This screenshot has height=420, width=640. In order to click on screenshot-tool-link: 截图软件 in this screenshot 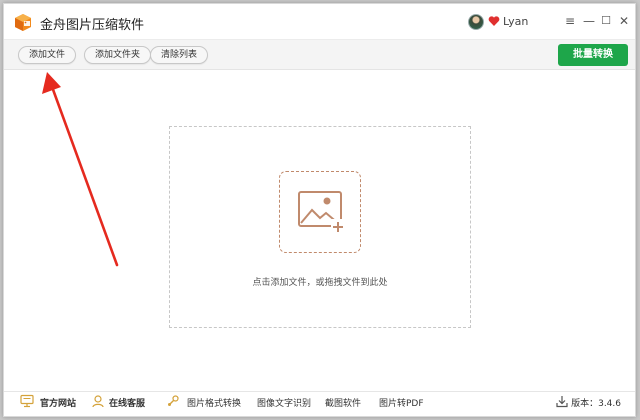, I will do `click(343, 404)`.